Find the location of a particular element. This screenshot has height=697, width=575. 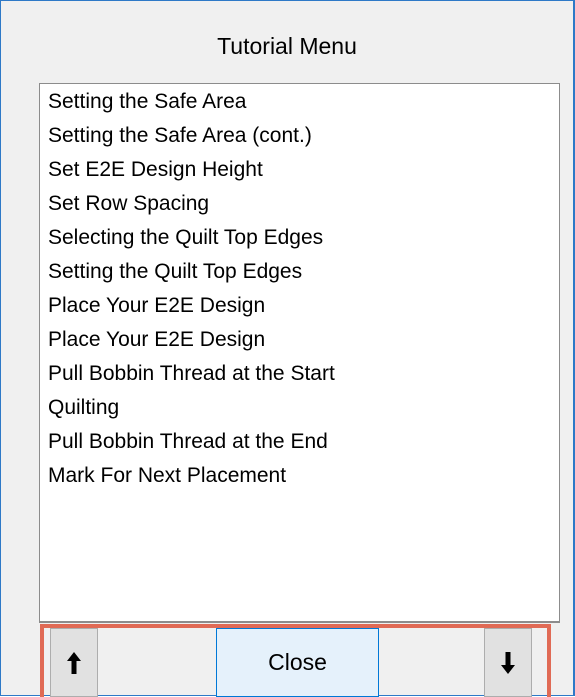

scroll-up-button is located at coordinates (74, 662).